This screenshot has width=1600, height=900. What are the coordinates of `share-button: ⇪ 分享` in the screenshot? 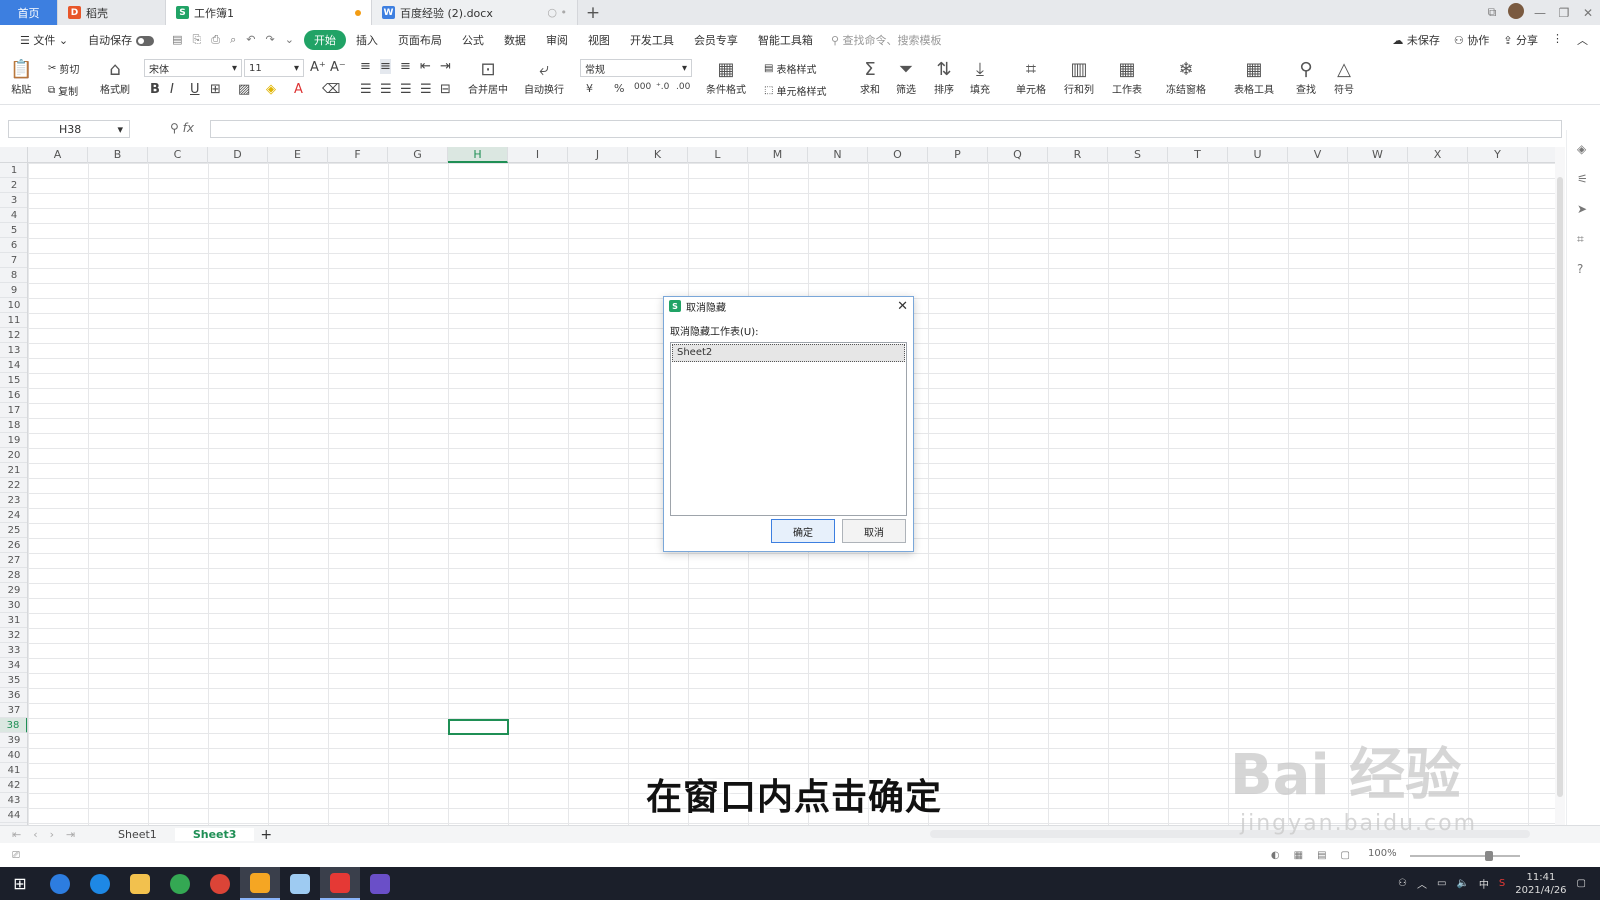 It's located at (1520, 40).